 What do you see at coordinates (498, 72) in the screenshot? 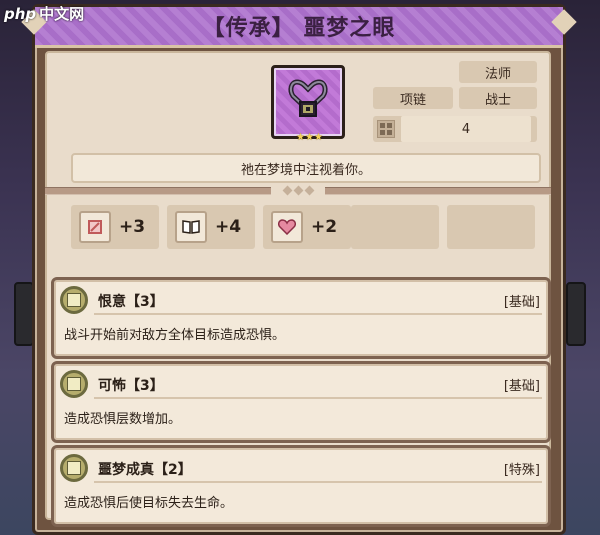
I see `tag-class-mage: 法师` at bounding box center [498, 72].